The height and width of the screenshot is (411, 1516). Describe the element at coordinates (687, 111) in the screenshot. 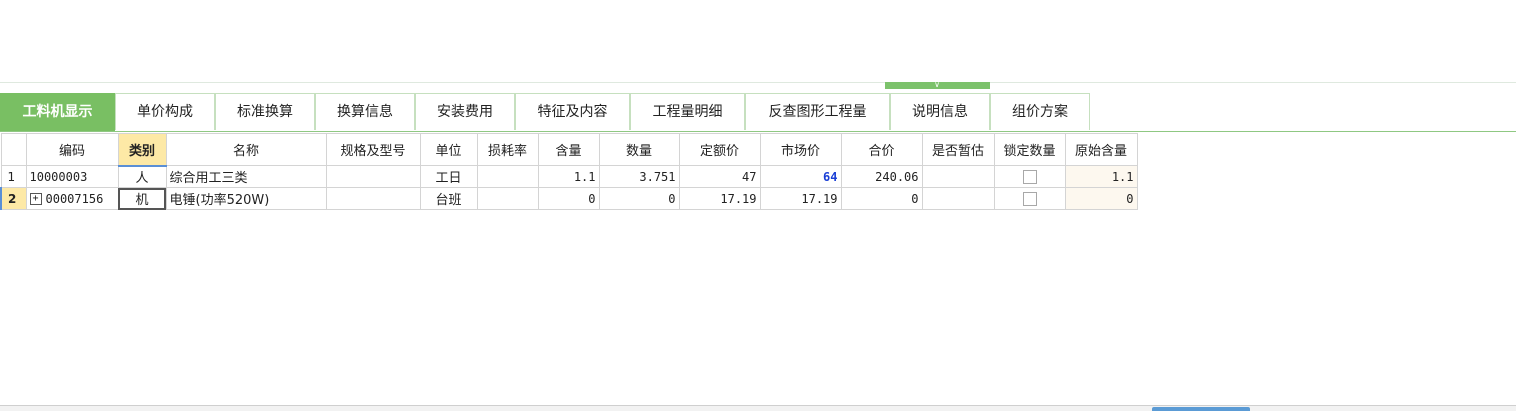

I see `tab-quantity-details: 工程量明细` at that location.